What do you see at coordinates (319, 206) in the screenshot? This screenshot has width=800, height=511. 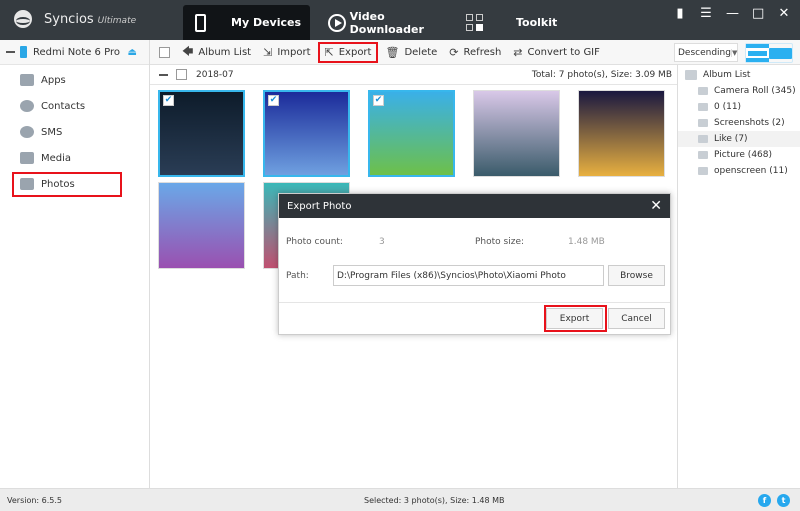 I see `dialog-title: Export Photo` at bounding box center [319, 206].